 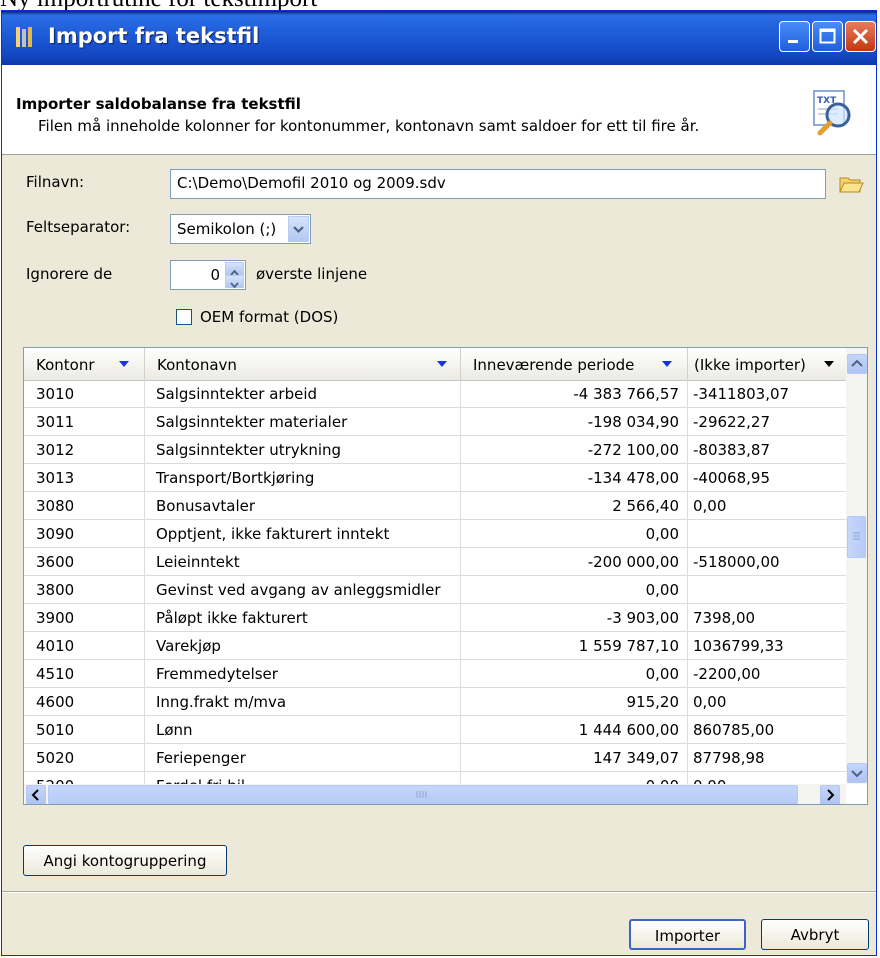 I want to click on cell-period: -198 034,90, so click(x=574, y=421).